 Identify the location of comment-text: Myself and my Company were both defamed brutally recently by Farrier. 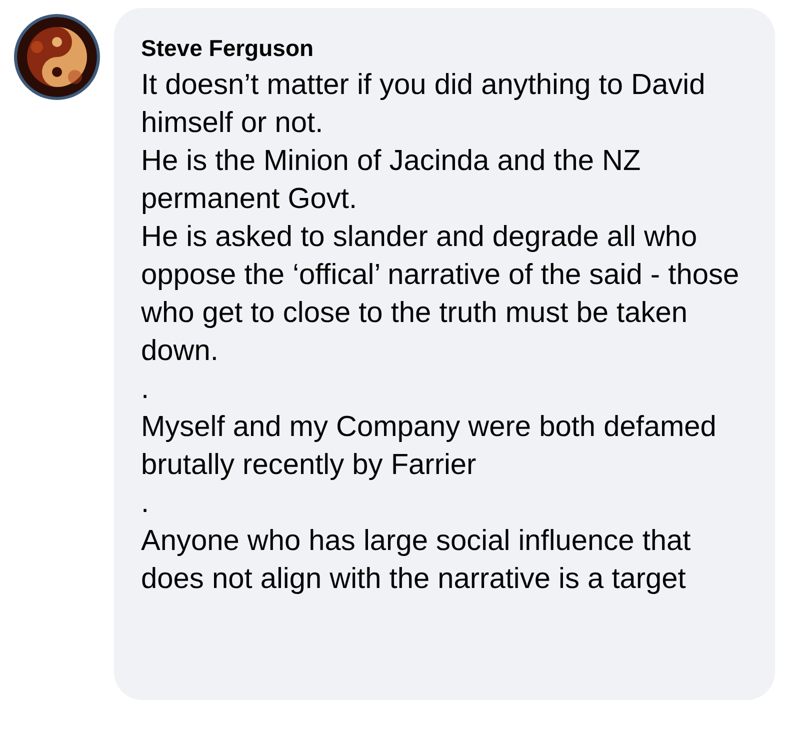
(429, 446).